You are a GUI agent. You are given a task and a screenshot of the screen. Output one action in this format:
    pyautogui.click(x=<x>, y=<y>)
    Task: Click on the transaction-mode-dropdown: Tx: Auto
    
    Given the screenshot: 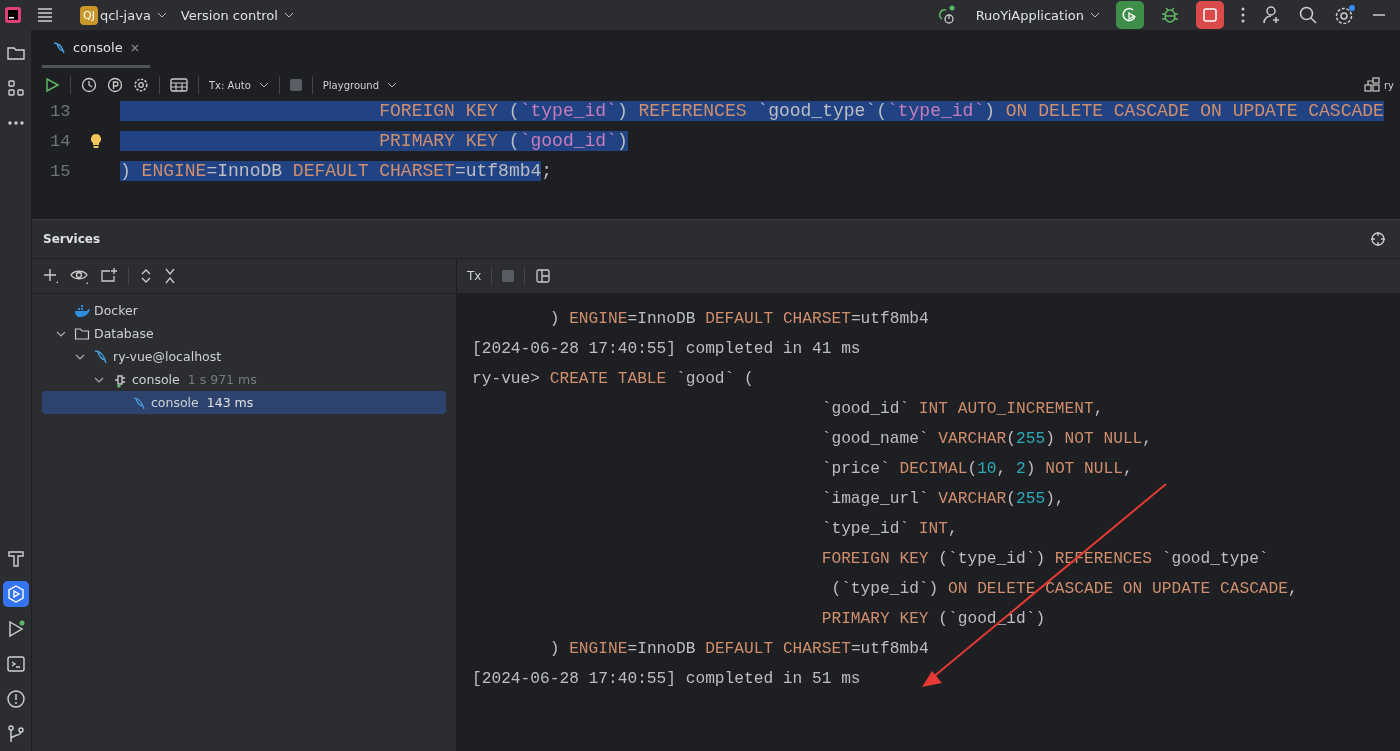 What is the action you would take?
    pyautogui.click(x=239, y=85)
    